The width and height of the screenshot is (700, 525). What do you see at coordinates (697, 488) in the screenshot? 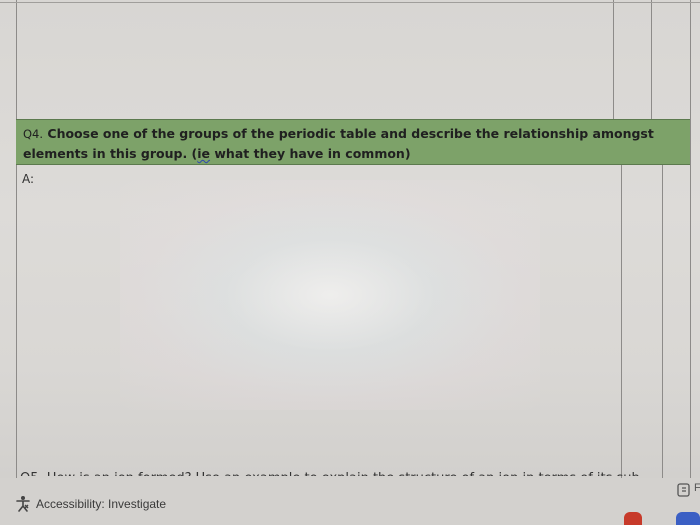
I see `focus-label: F` at bounding box center [697, 488].